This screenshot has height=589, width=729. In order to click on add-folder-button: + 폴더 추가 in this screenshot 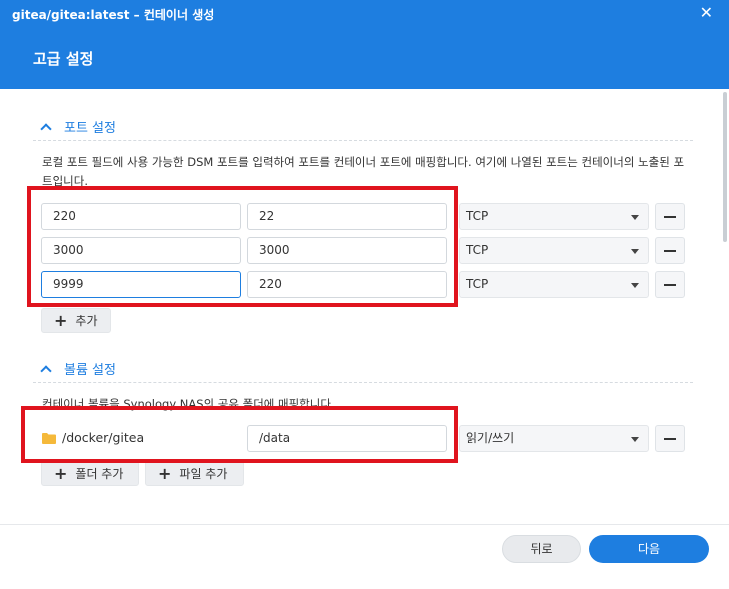, I will do `click(90, 473)`.